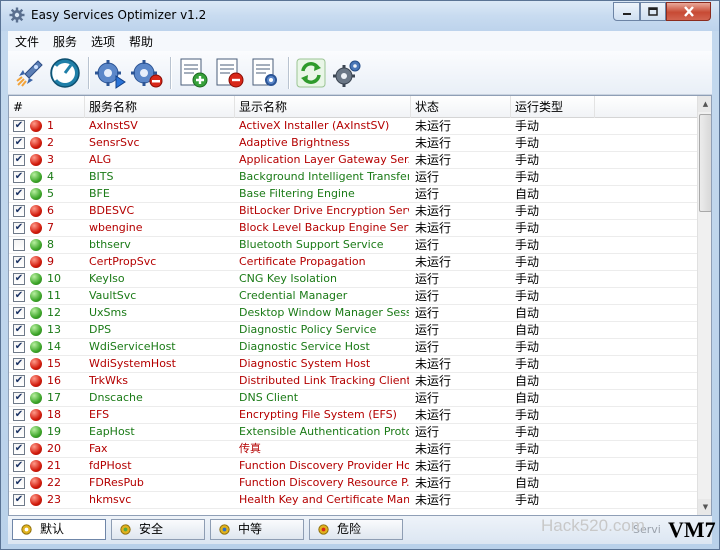 This screenshot has width=720, height=550. What do you see at coordinates (193, 73) in the screenshot?
I see `set-auto-icon` at bounding box center [193, 73].